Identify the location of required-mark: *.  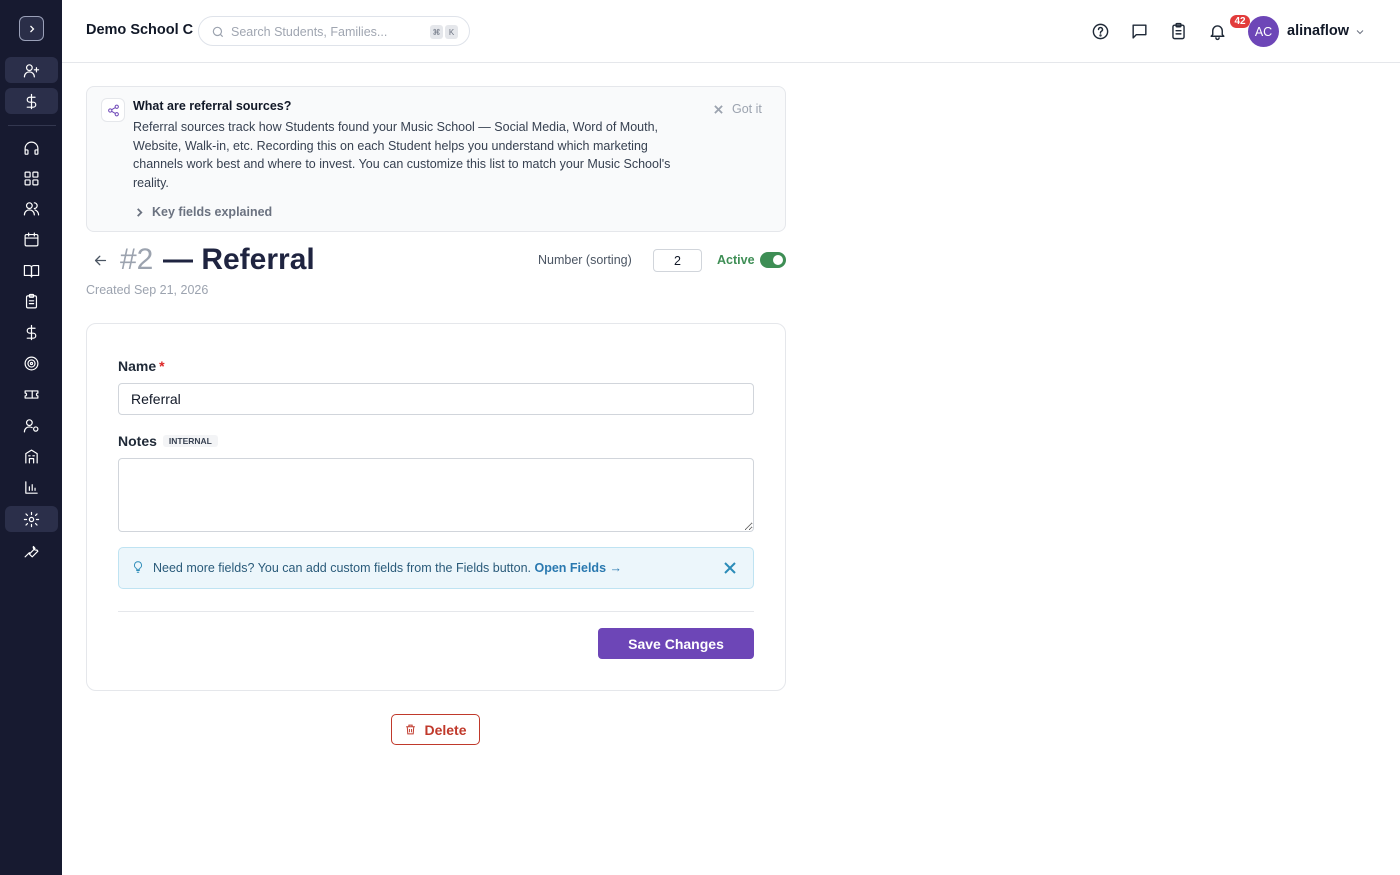
(162, 366).